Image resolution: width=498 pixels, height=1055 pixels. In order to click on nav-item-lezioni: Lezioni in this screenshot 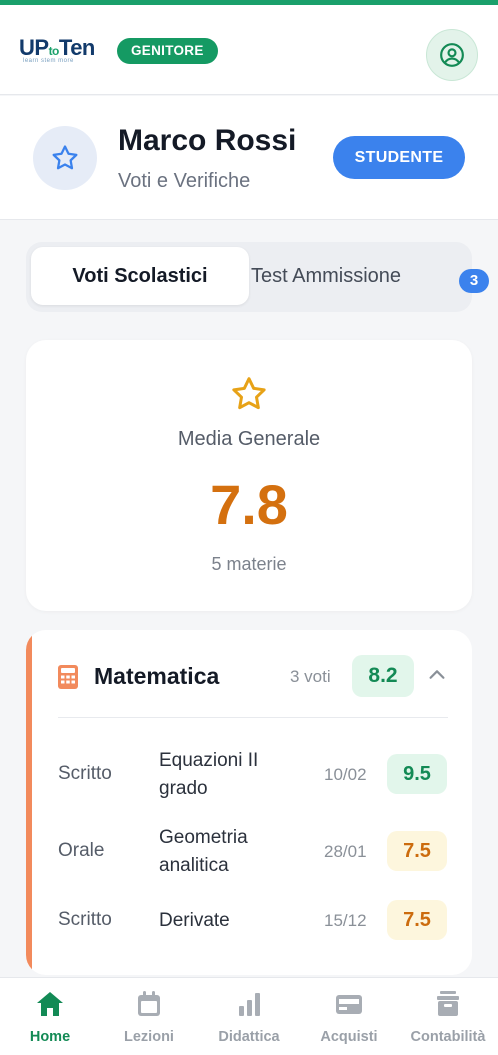, I will do `click(149, 1016)`.